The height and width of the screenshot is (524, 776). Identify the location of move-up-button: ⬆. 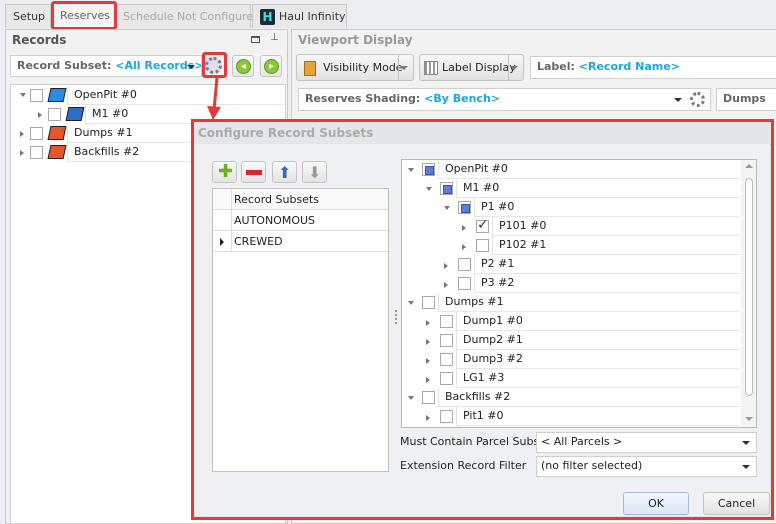
(284, 172).